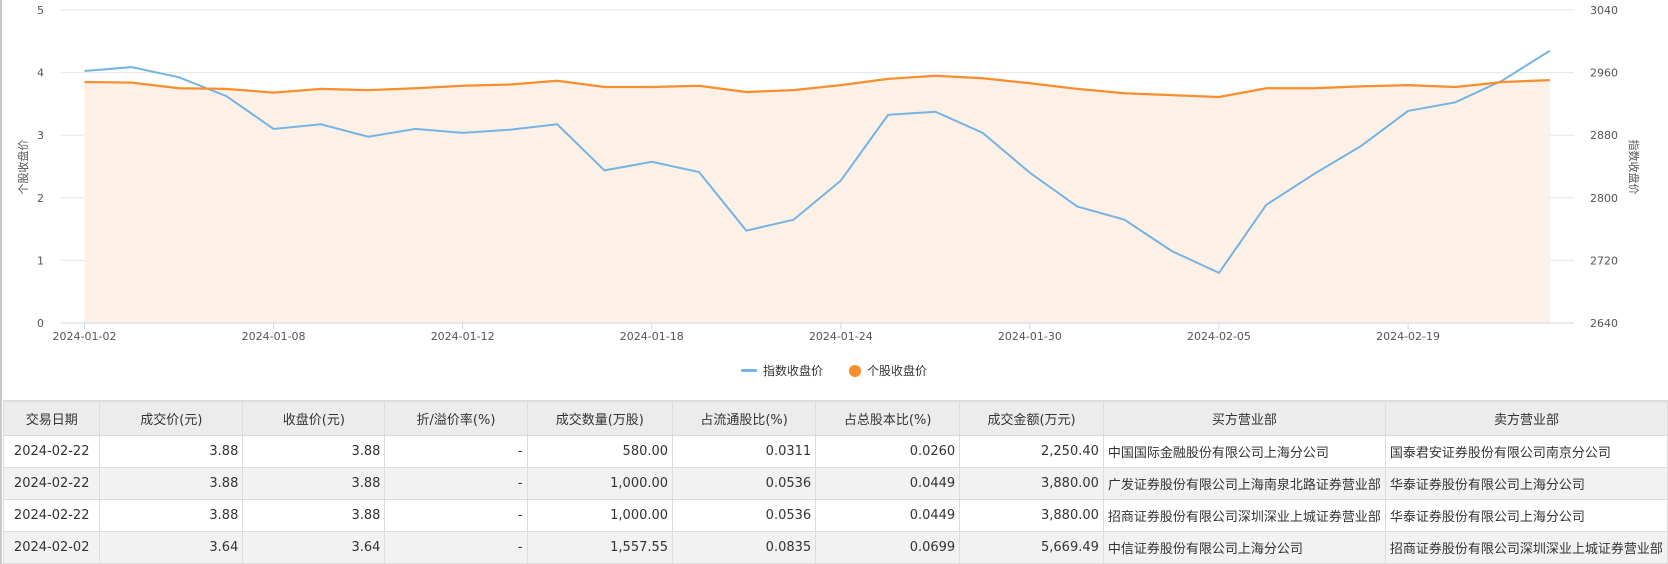  What do you see at coordinates (1244, 483) in the screenshot?
I see `table-cell: 广发证券股份有限公司上海南泉北路证券营业部` at bounding box center [1244, 483].